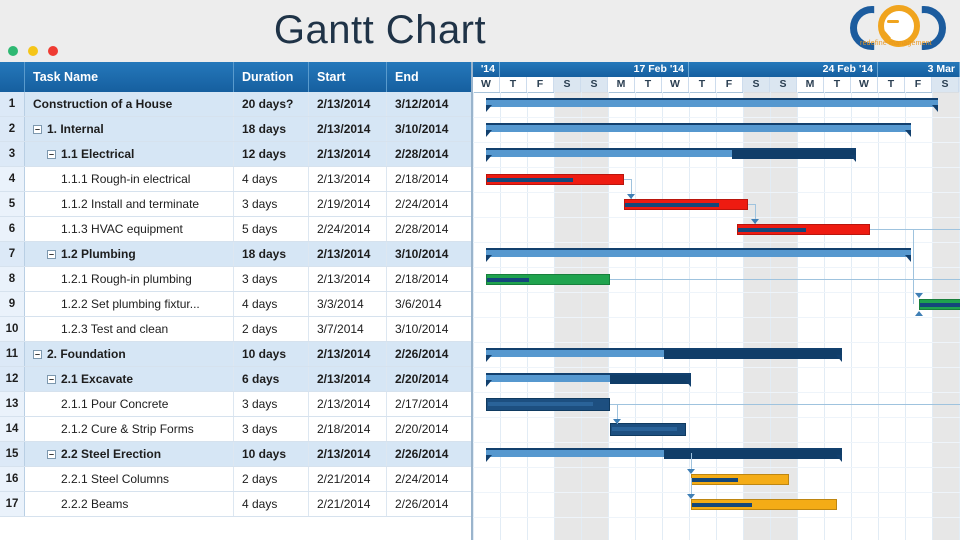 This screenshot has height=540, width=960. Describe the element at coordinates (12, 304) in the screenshot. I see `row-number: 9` at that location.